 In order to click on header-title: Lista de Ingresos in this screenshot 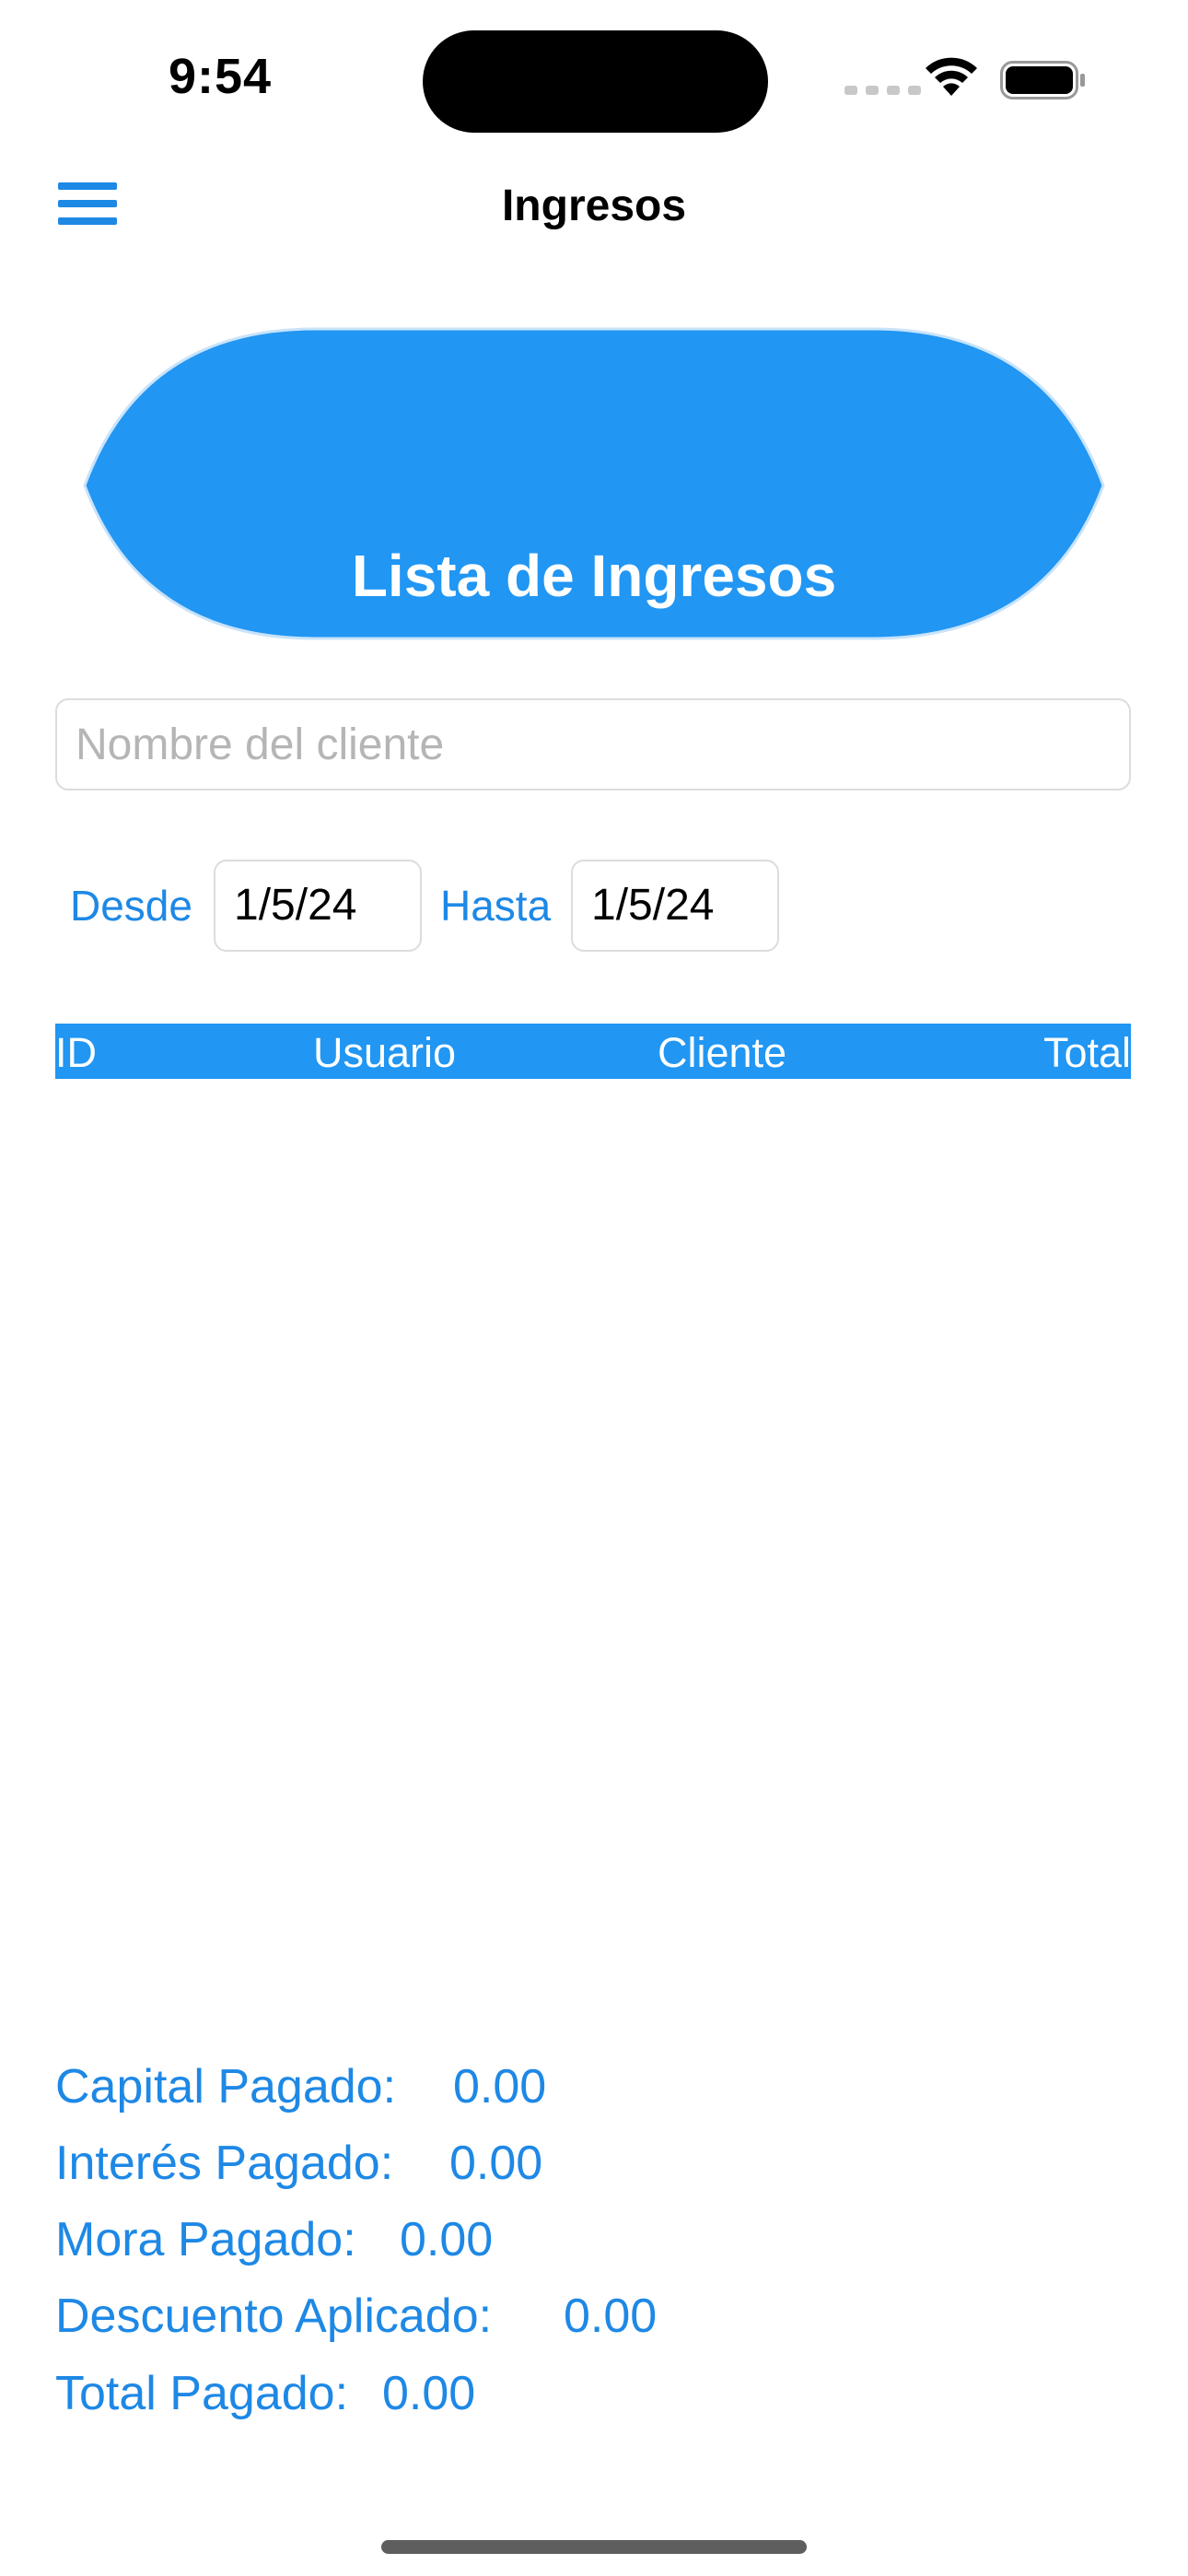, I will do `click(594, 576)`.